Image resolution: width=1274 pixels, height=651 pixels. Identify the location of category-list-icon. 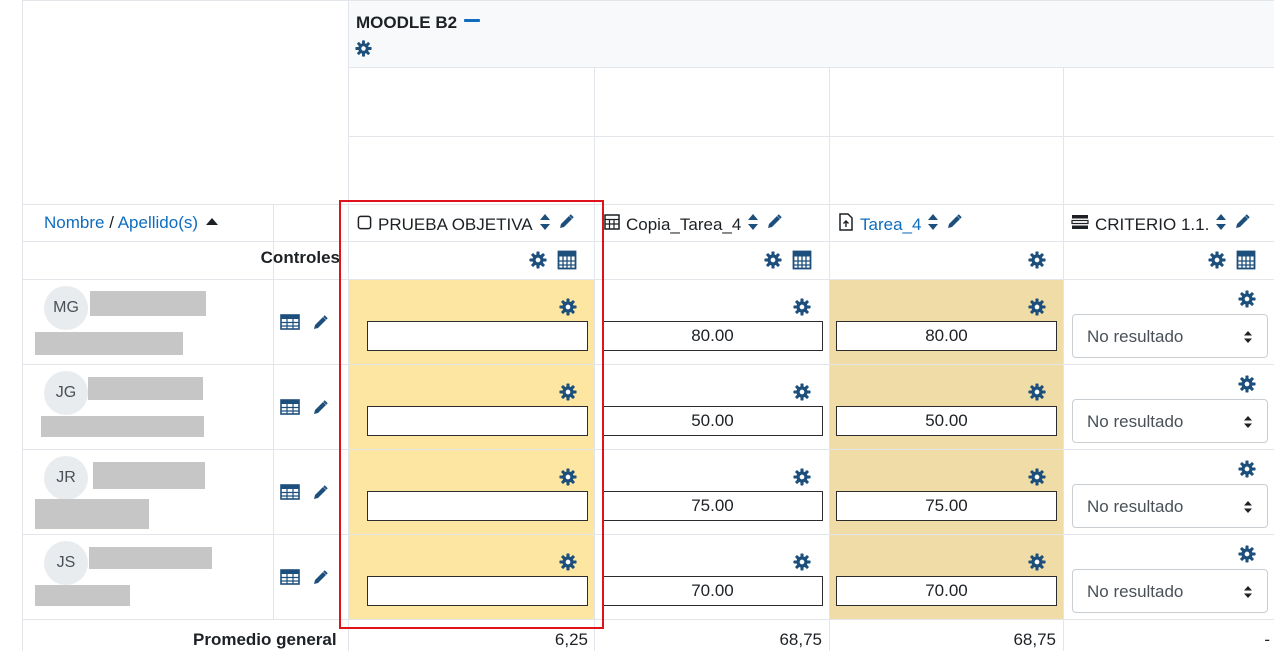
(1080, 224).